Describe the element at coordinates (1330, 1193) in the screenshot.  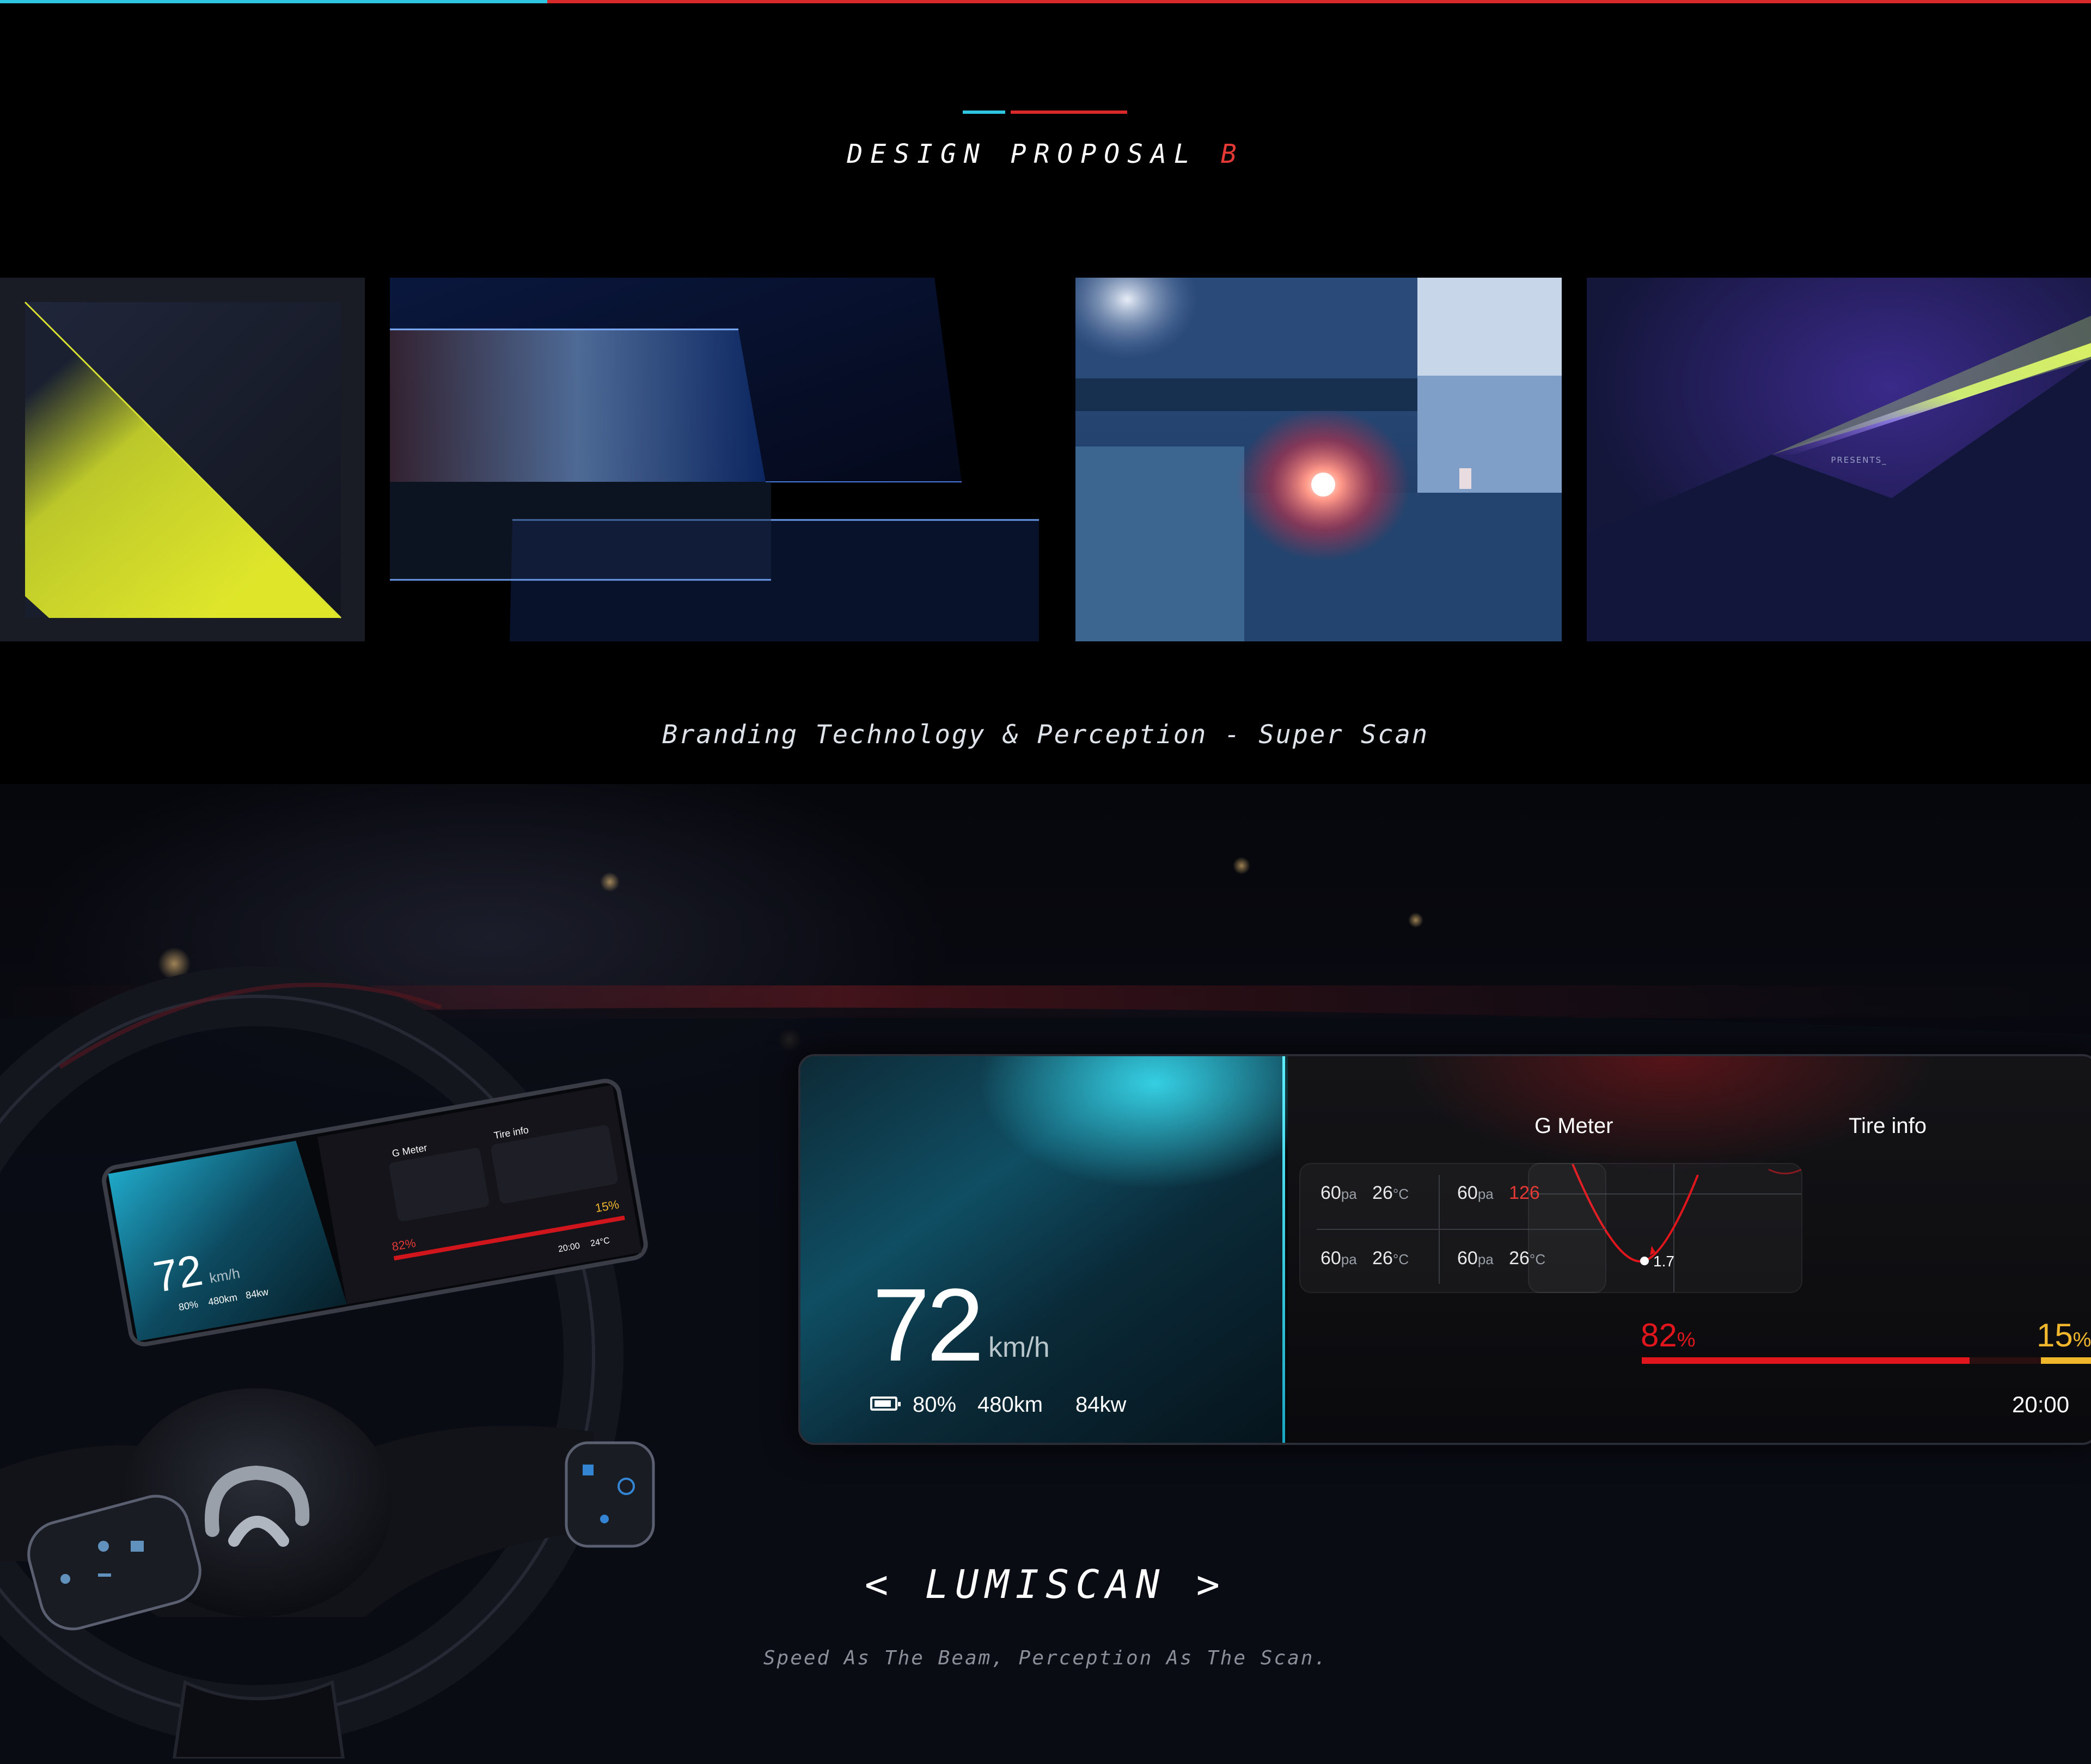
I see `tire-fl-pressure: 60` at that location.